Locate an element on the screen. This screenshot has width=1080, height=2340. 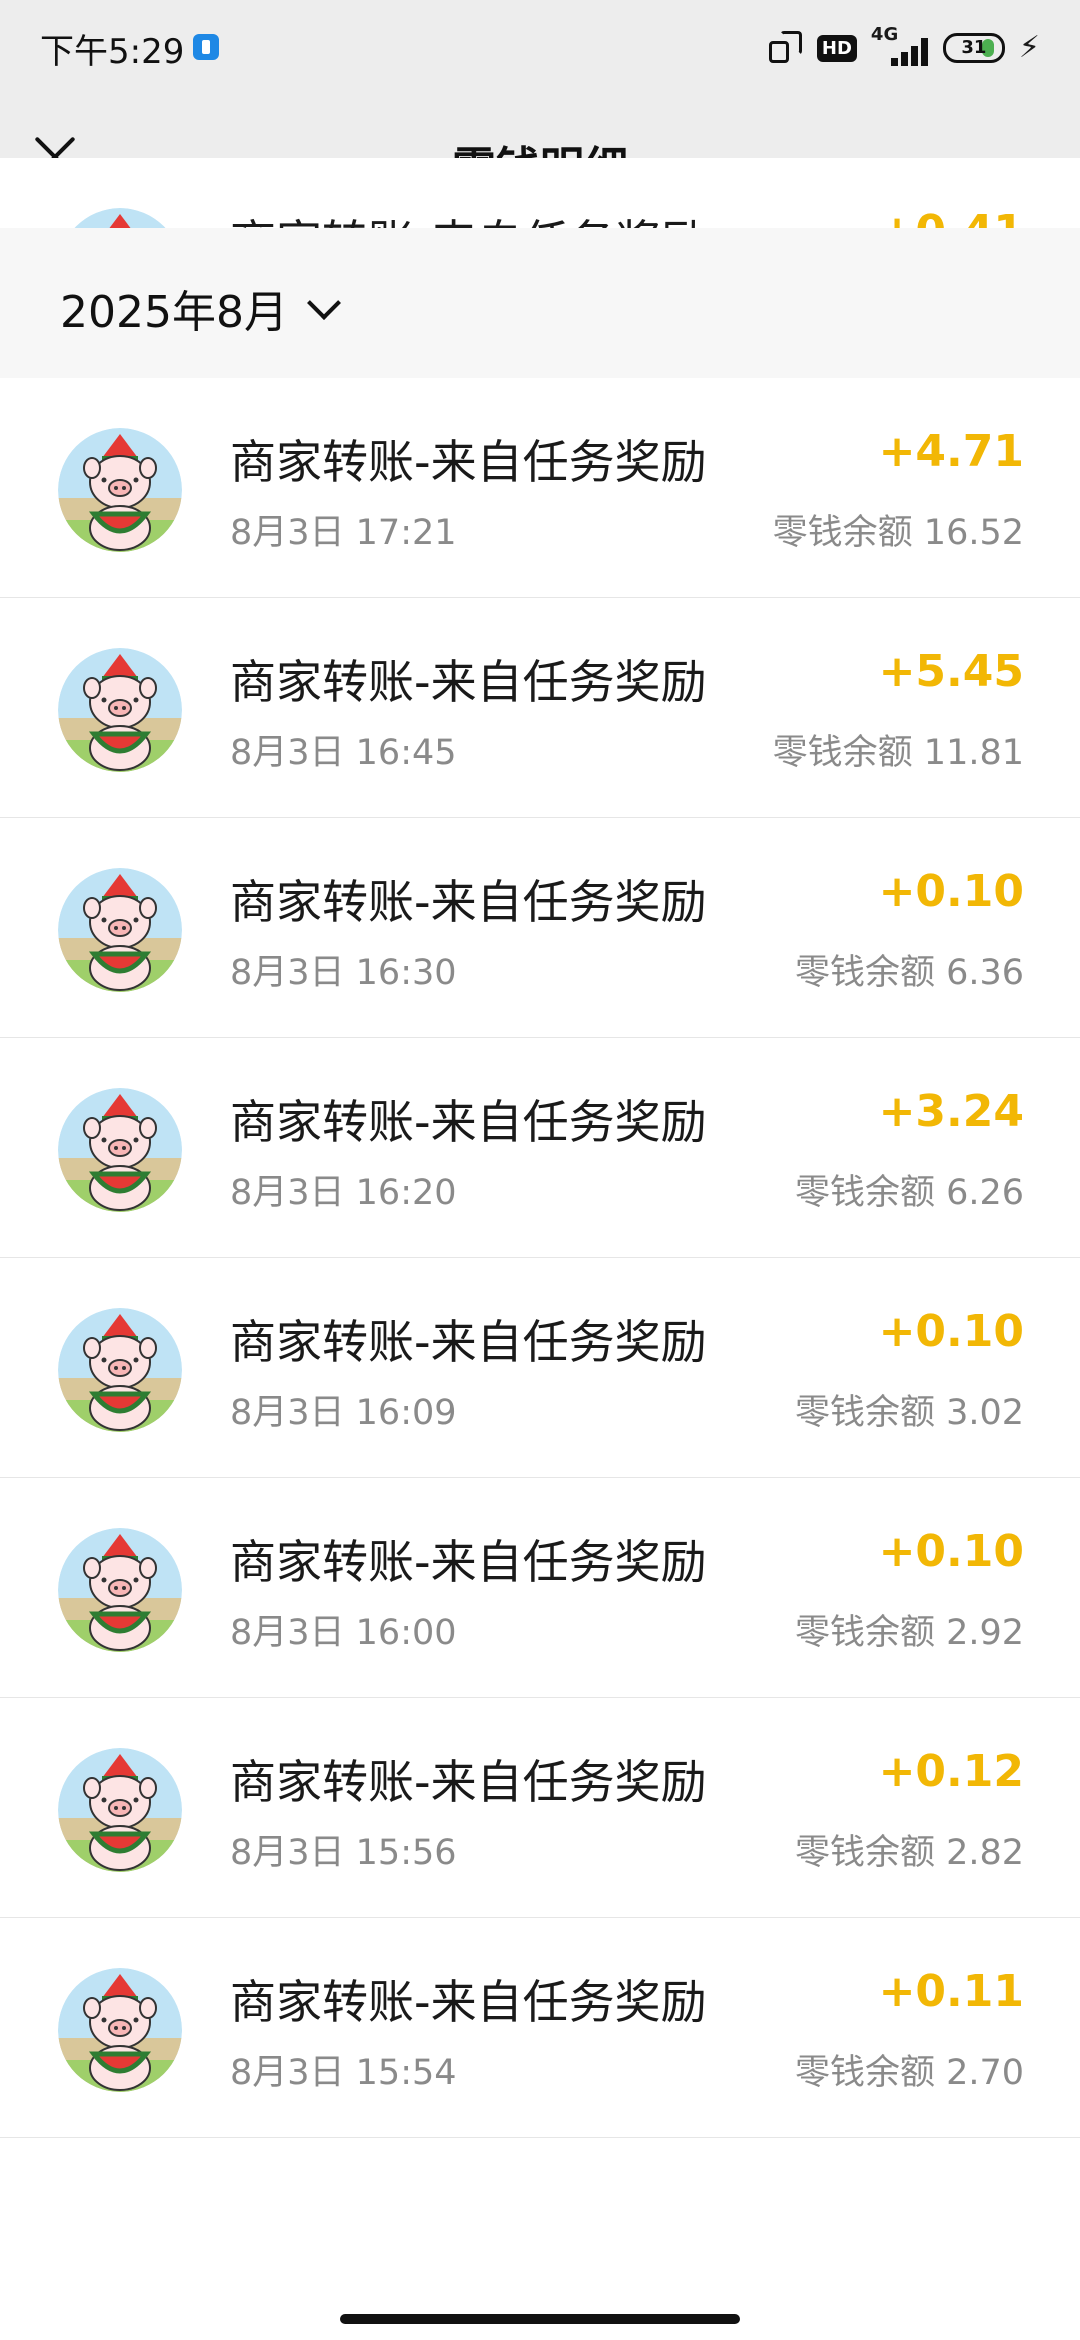
app-notification-icon is located at coordinates (206, 47).